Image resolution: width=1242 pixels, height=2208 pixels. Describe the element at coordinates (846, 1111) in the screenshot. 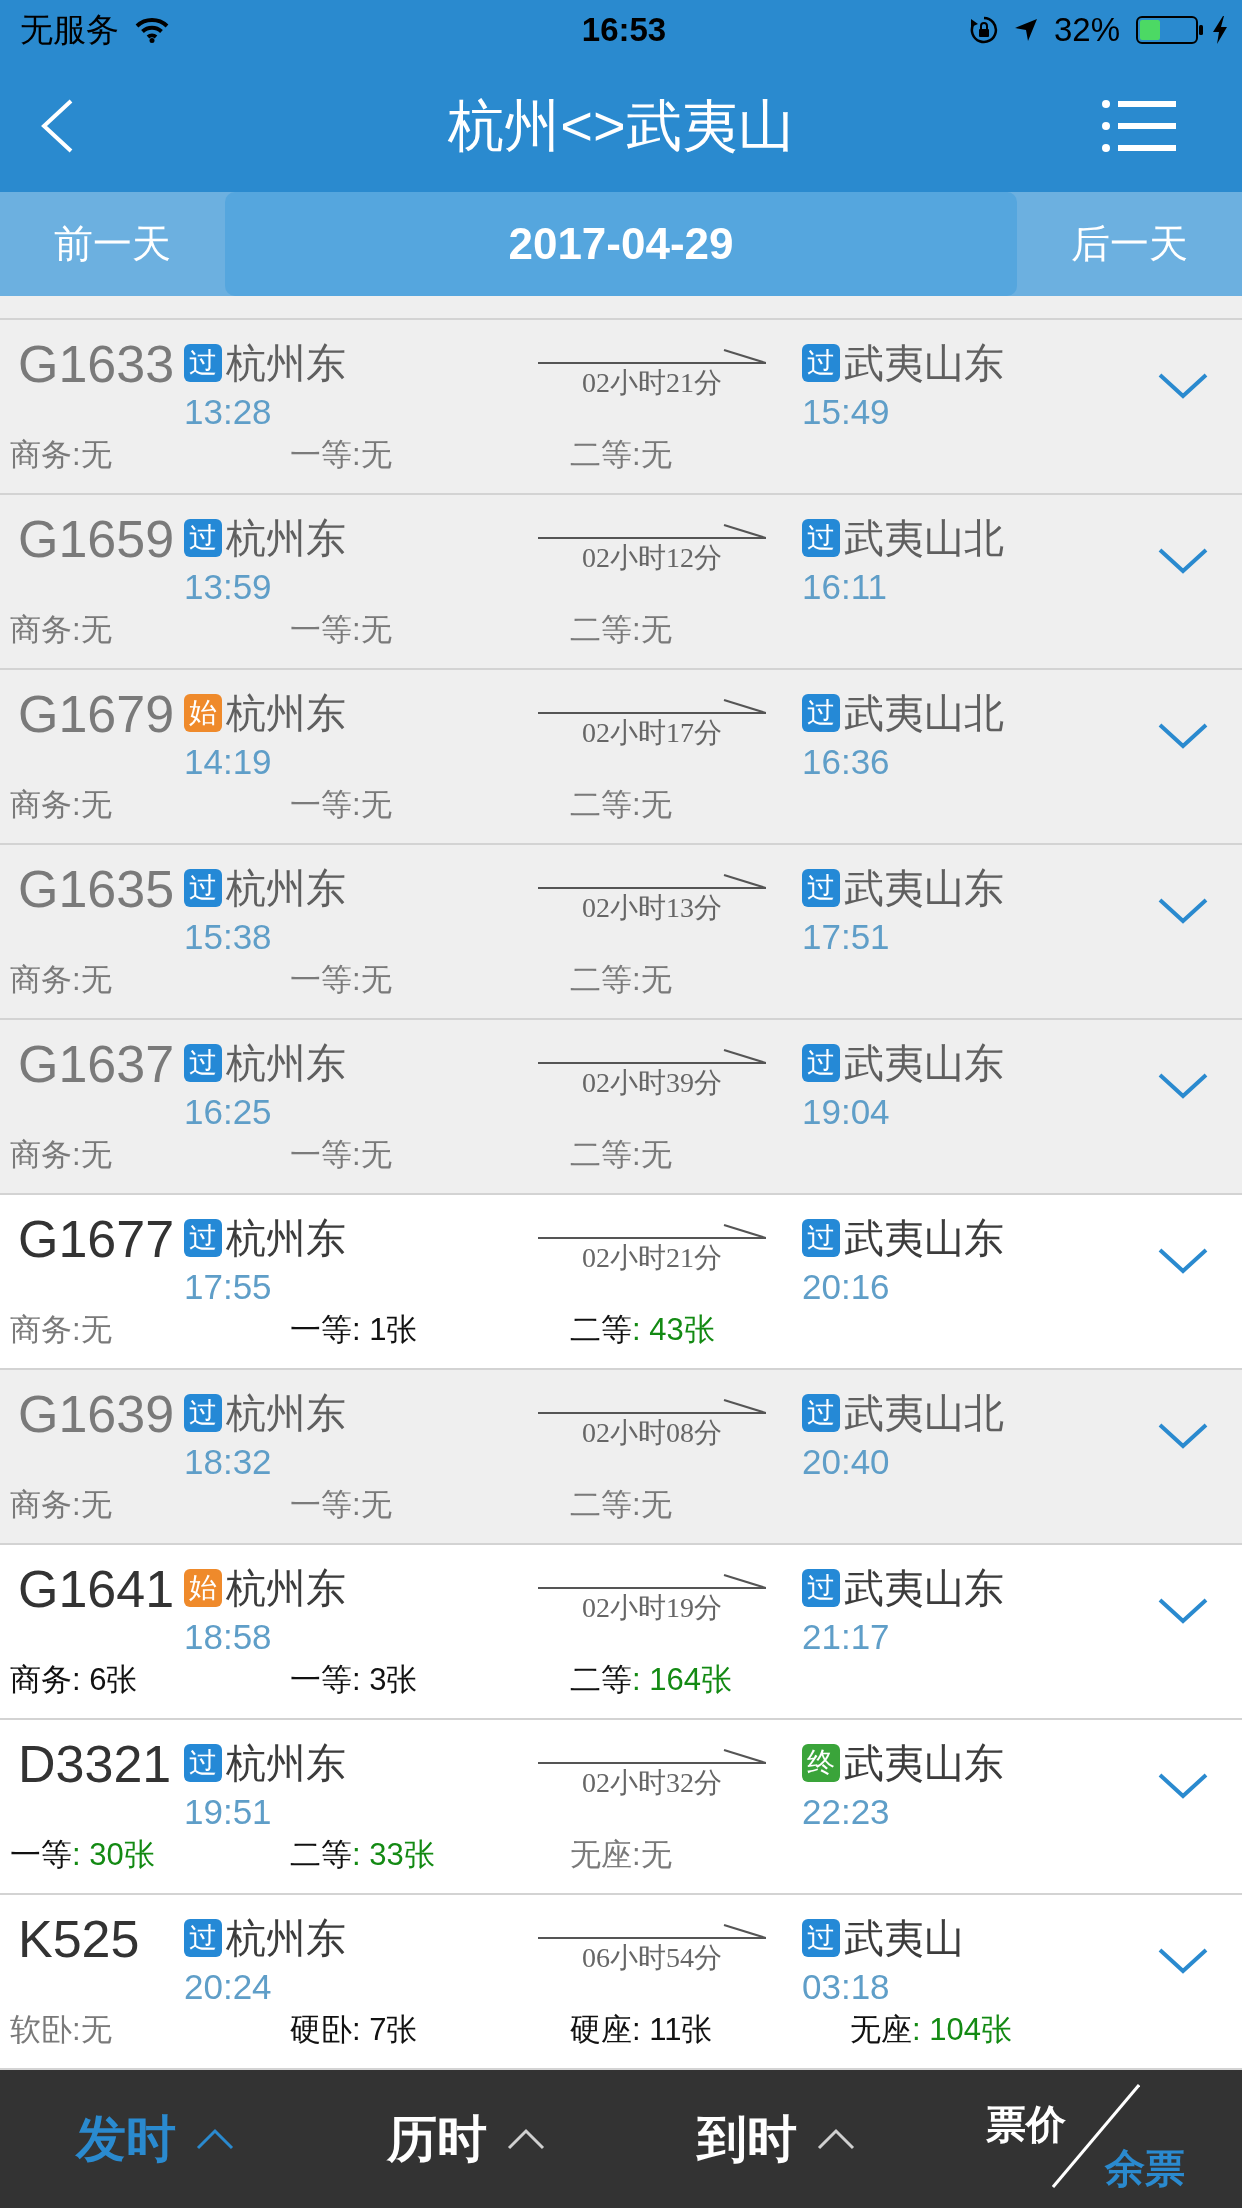

I see `arrival-time: 19:04` at that location.